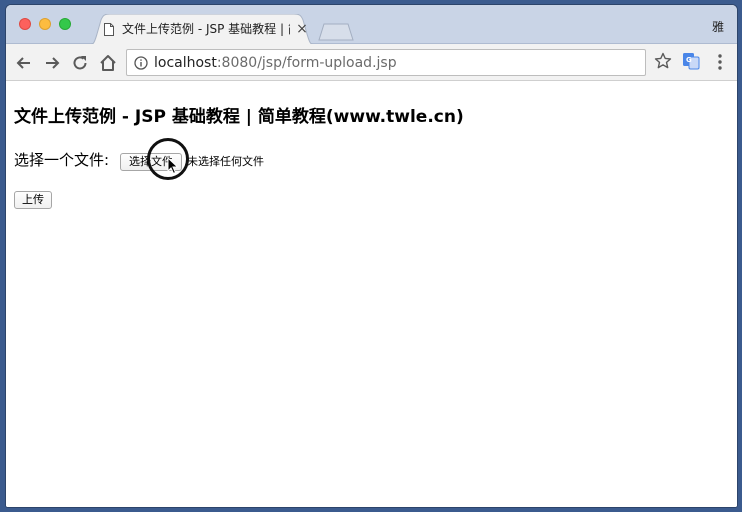  I want to click on svg-text: G, so click(689, 60).